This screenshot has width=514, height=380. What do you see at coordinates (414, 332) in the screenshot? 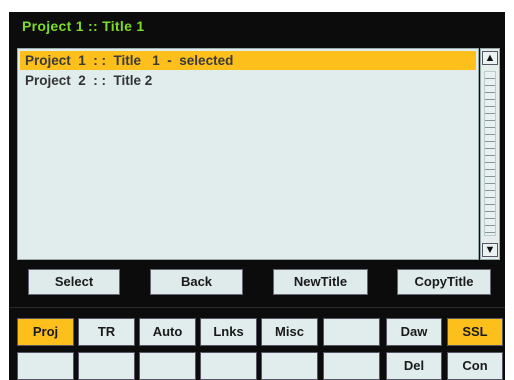
I see `tab-daw: Daw` at bounding box center [414, 332].